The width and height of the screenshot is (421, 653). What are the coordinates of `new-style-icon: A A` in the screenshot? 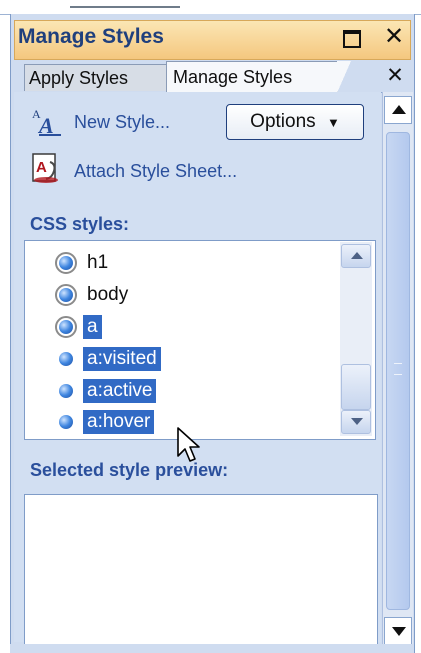 It's located at (47, 122).